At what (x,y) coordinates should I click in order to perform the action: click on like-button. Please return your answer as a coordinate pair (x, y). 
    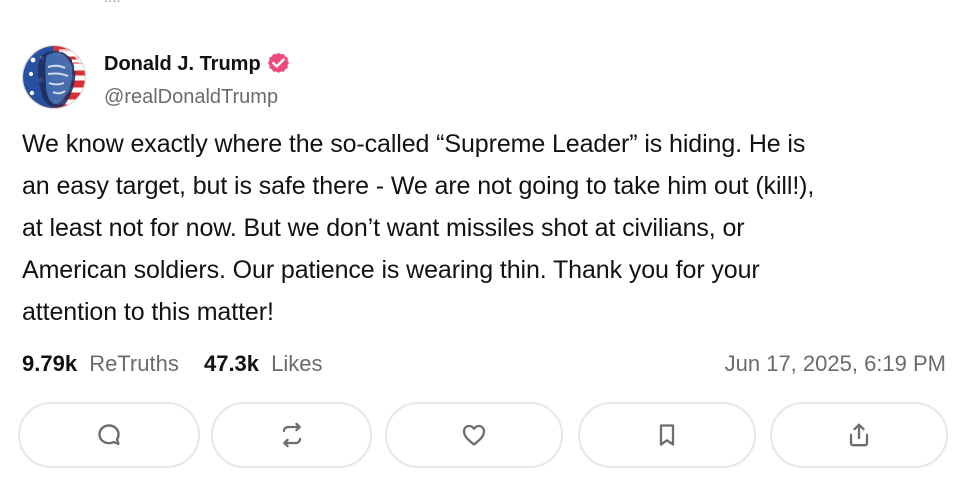
    Looking at the image, I should click on (474, 435).